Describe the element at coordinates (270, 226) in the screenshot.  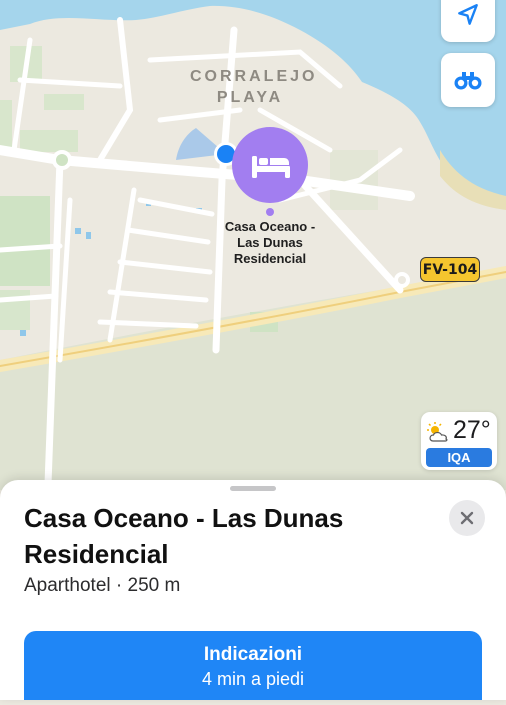
I see `poi-label-line1: Casa Oceano -` at that location.